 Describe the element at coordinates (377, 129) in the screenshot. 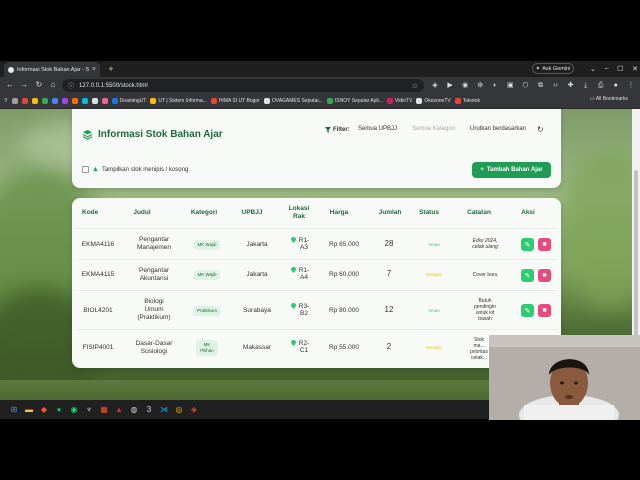

I see `upbjj-select: Semua UPBJJ` at that location.